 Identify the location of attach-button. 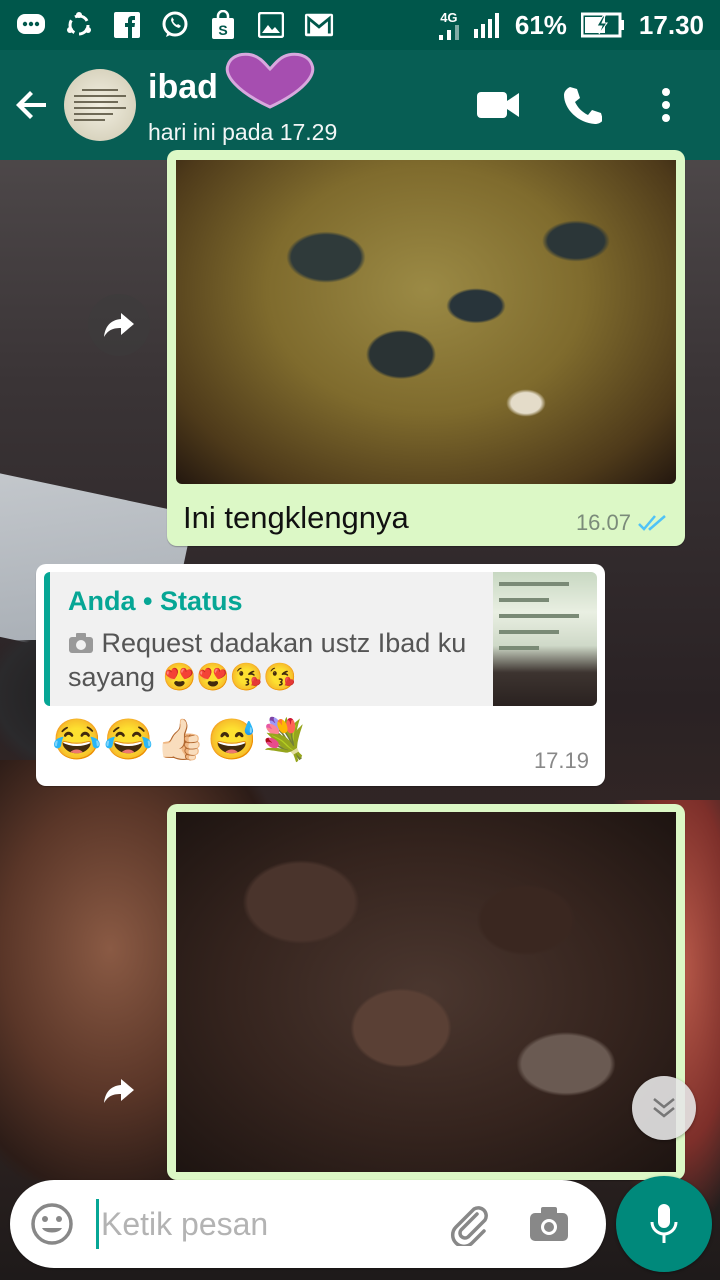
(469, 1224).